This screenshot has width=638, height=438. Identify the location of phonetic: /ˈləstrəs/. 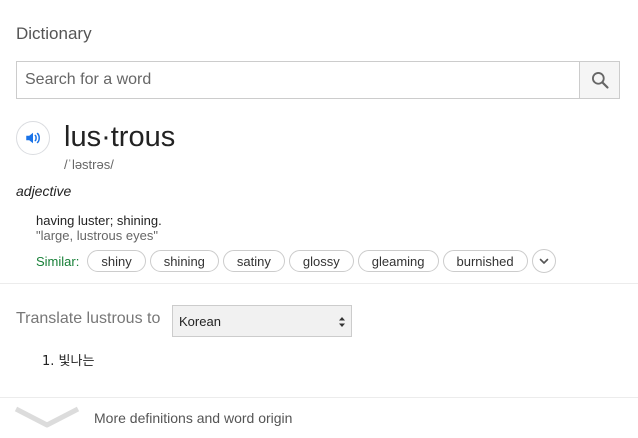
(89, 164).